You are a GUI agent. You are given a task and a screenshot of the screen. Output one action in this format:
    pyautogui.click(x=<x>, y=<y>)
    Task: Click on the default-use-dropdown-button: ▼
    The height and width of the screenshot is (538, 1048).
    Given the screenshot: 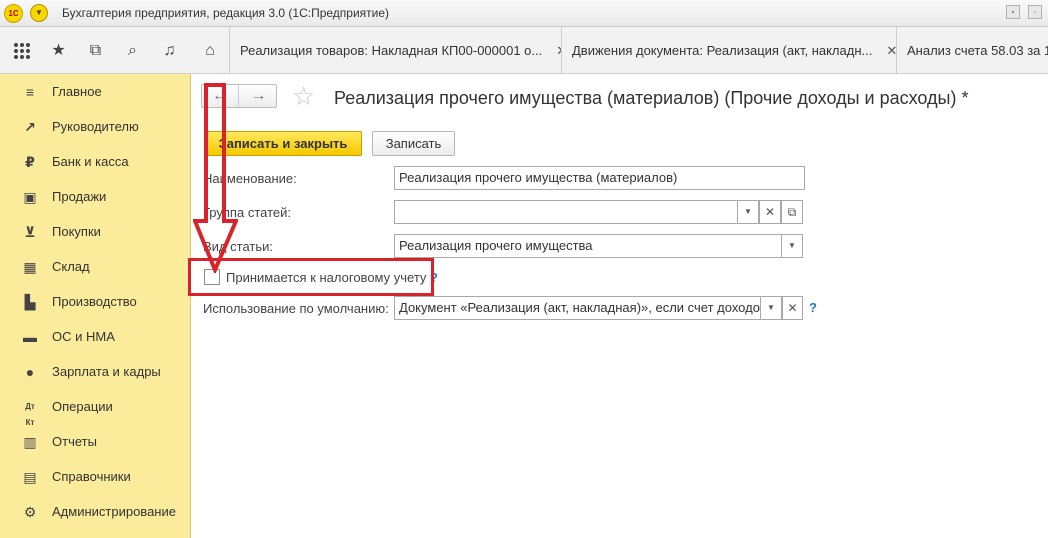 What is the action you would take?
    pyautogui.click(x=771, y=308)
    